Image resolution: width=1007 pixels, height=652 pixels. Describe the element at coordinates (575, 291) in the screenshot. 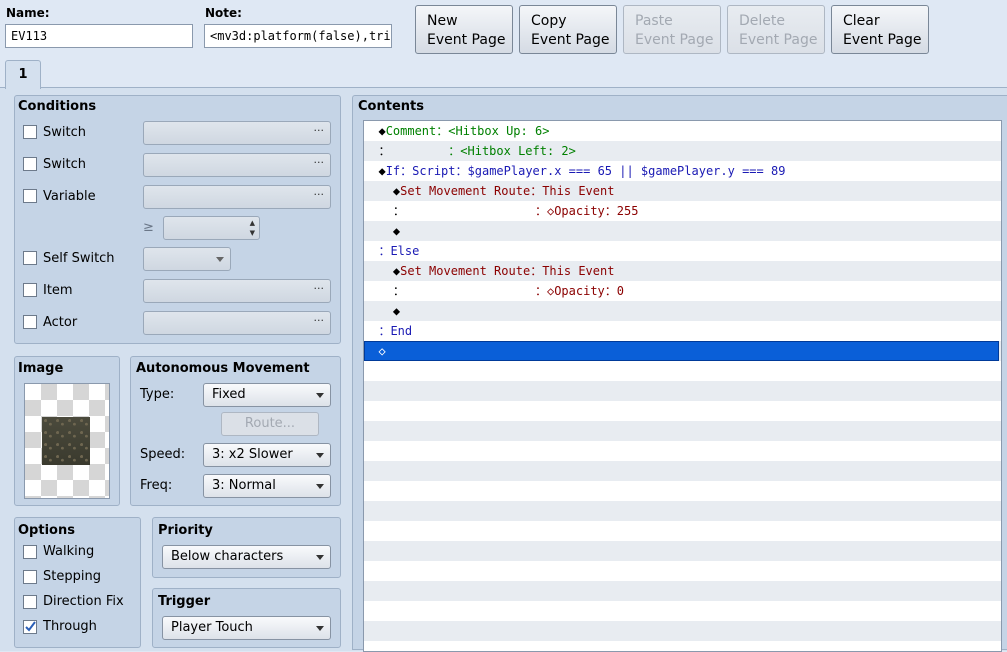

I see `command-text: ◇Opacity` at that location.